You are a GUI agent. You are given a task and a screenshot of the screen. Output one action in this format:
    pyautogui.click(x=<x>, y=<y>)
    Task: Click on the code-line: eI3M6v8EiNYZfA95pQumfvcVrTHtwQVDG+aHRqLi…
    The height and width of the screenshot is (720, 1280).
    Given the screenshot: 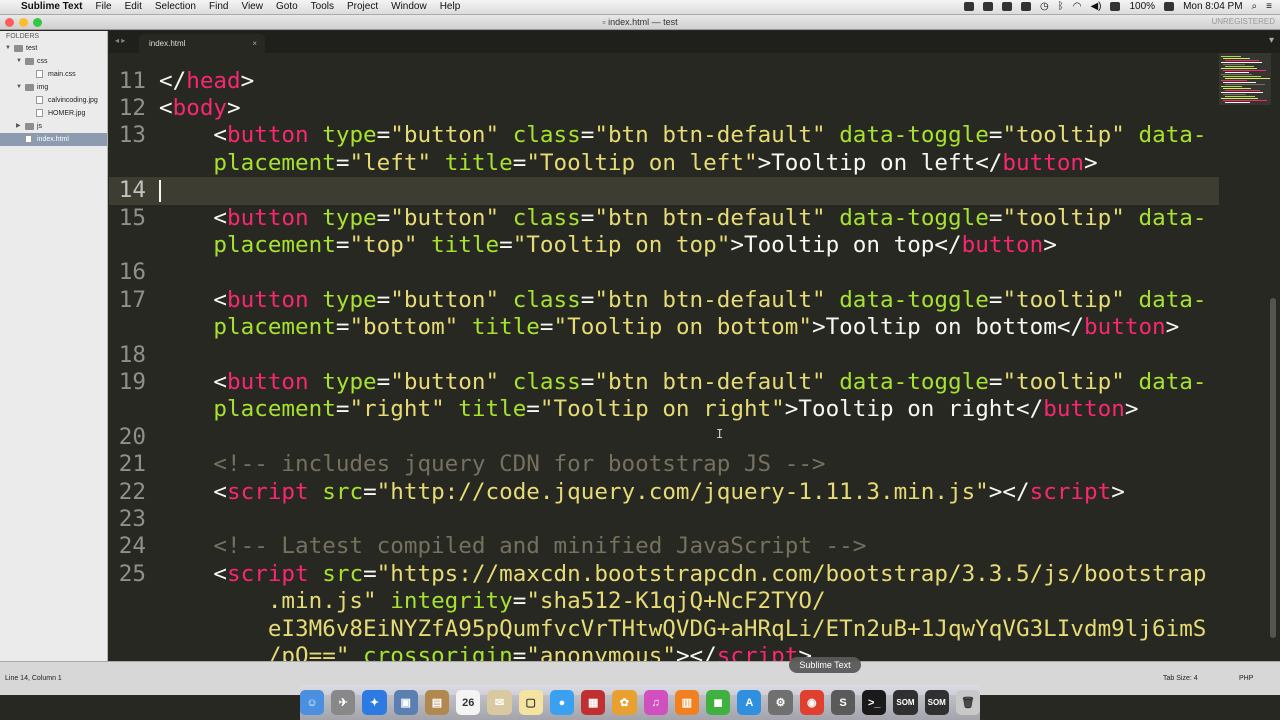 What is the action you would take?
    pyautogui.click(x=664, y=629)
    